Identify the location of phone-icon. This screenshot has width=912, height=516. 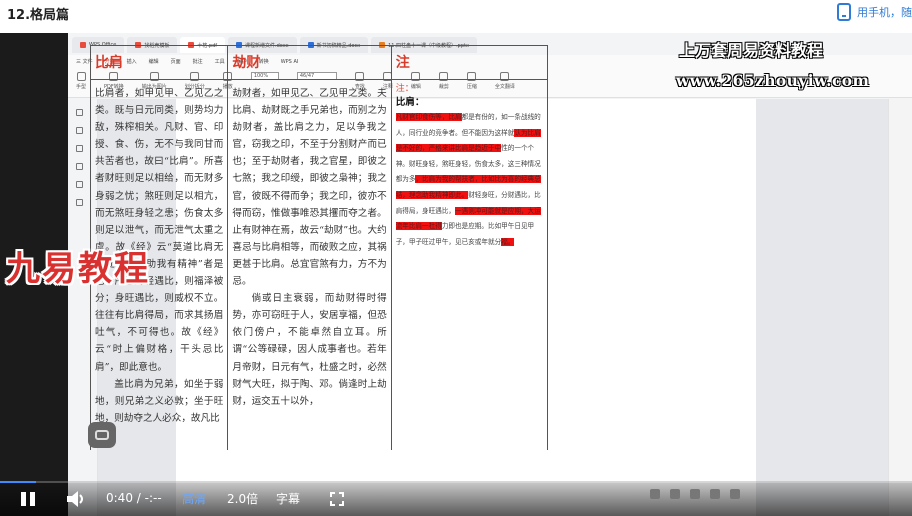
(844, 12).